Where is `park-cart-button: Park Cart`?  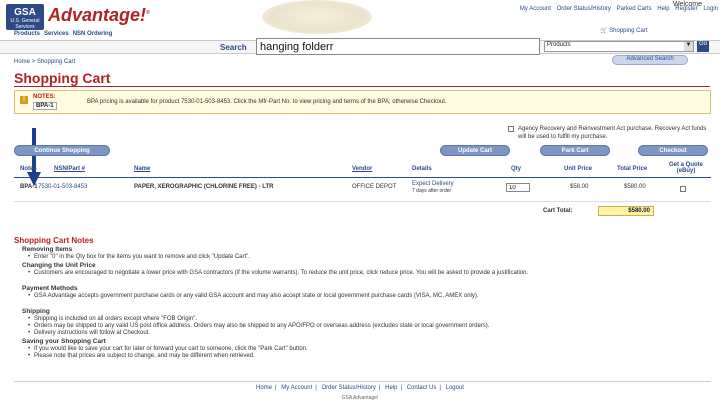
park-cart-button: Park Cart is located at coordinates (575, 150).